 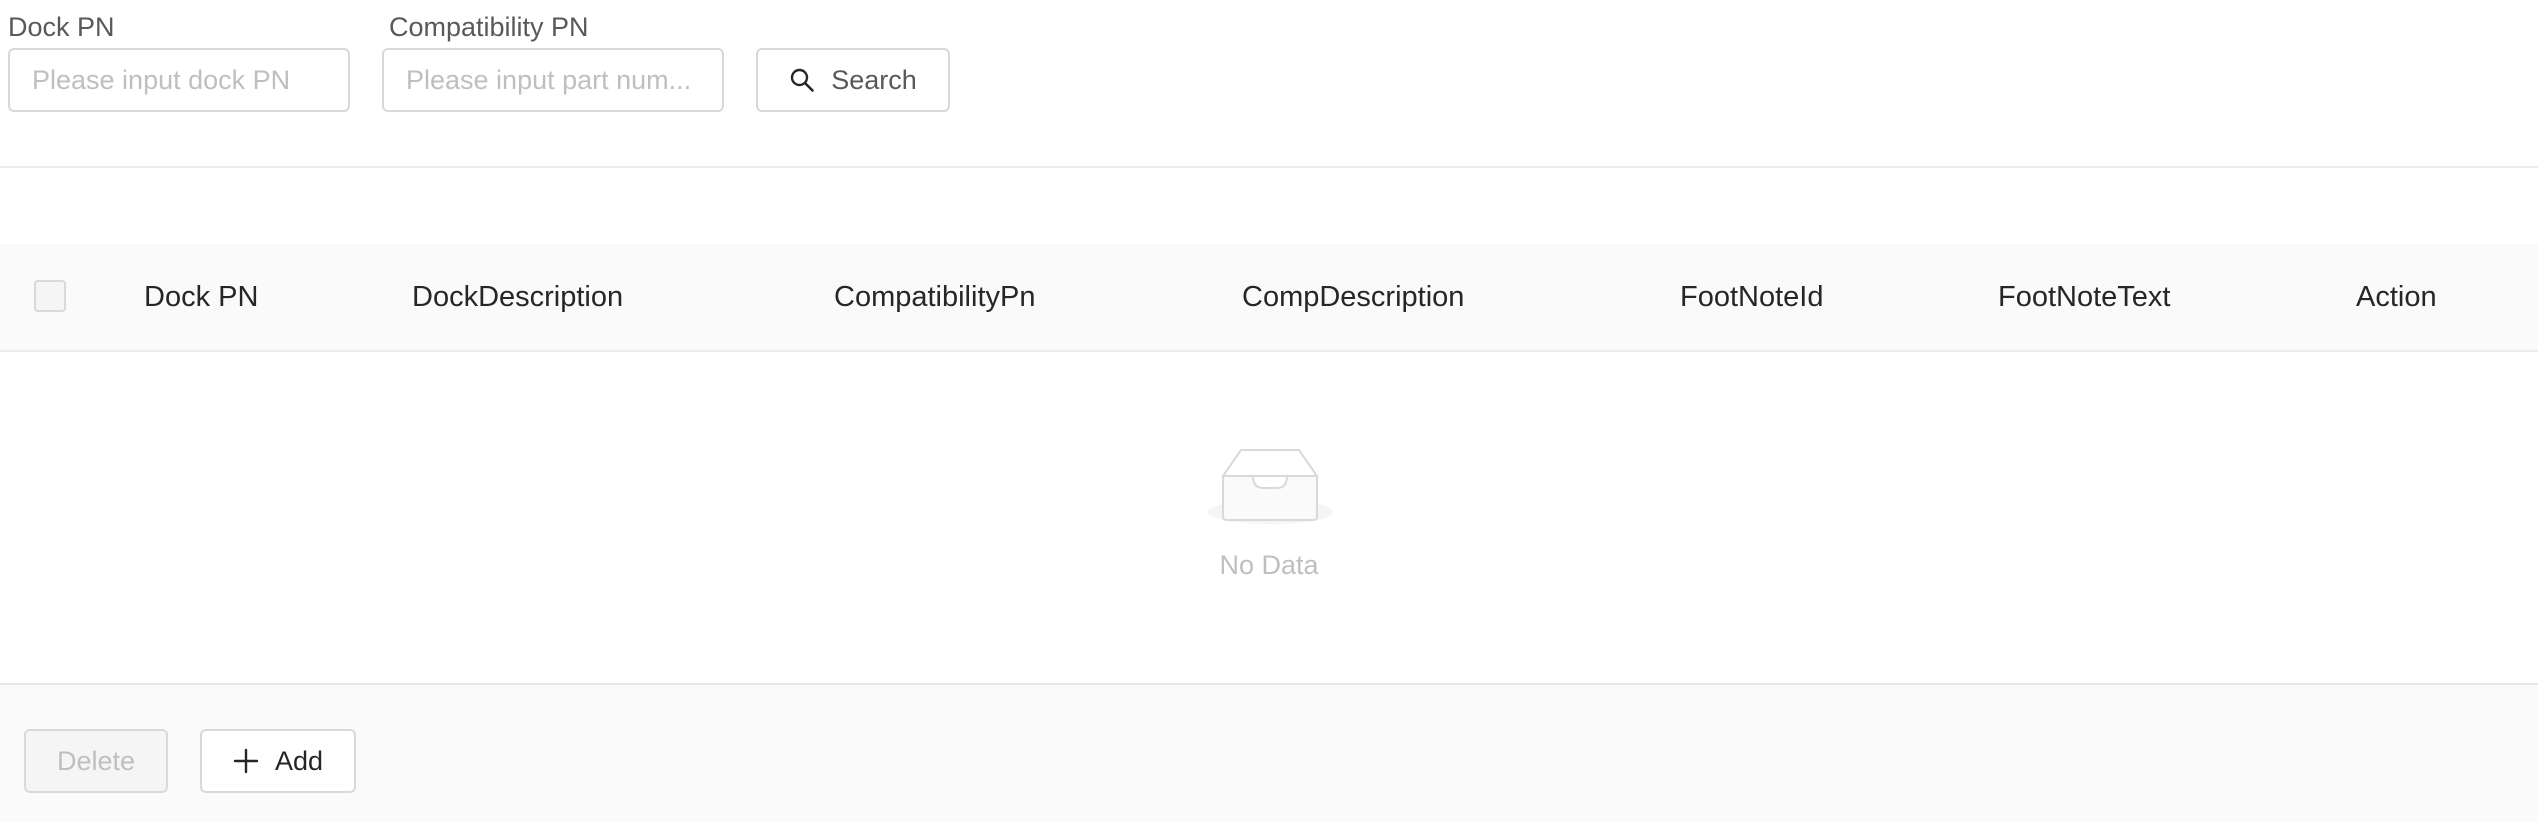 What do you see at coordinates (874, 79) in the screenshot?
I see `search-button-label: Search` at bounding box center [874, 79].